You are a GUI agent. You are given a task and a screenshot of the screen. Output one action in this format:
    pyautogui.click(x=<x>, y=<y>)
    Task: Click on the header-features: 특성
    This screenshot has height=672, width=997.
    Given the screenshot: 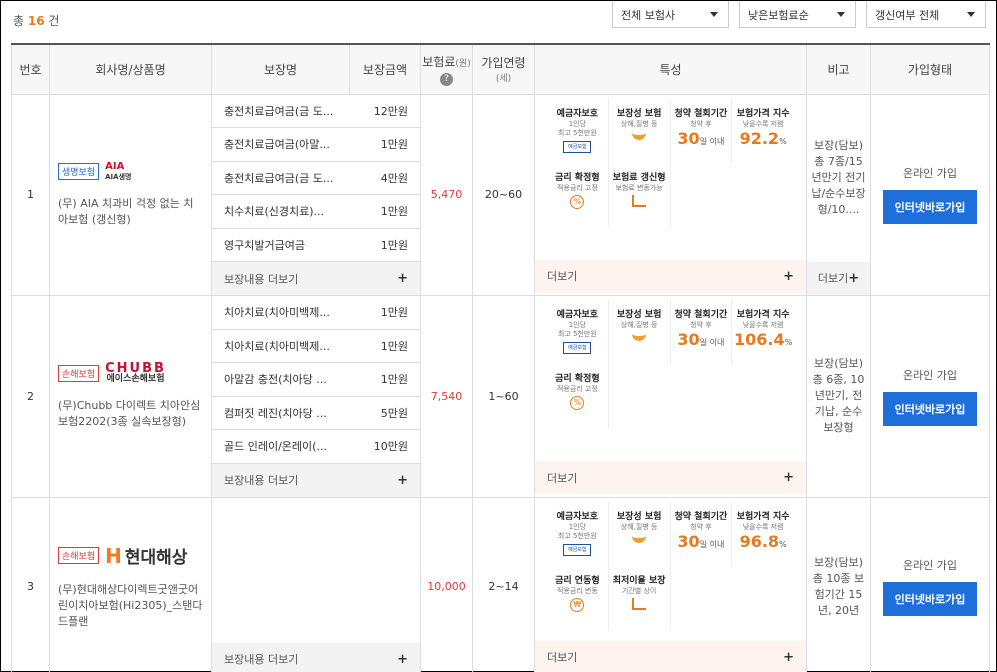 What is the action you would take?
    pyautogui.click(x=670, y=69)
    